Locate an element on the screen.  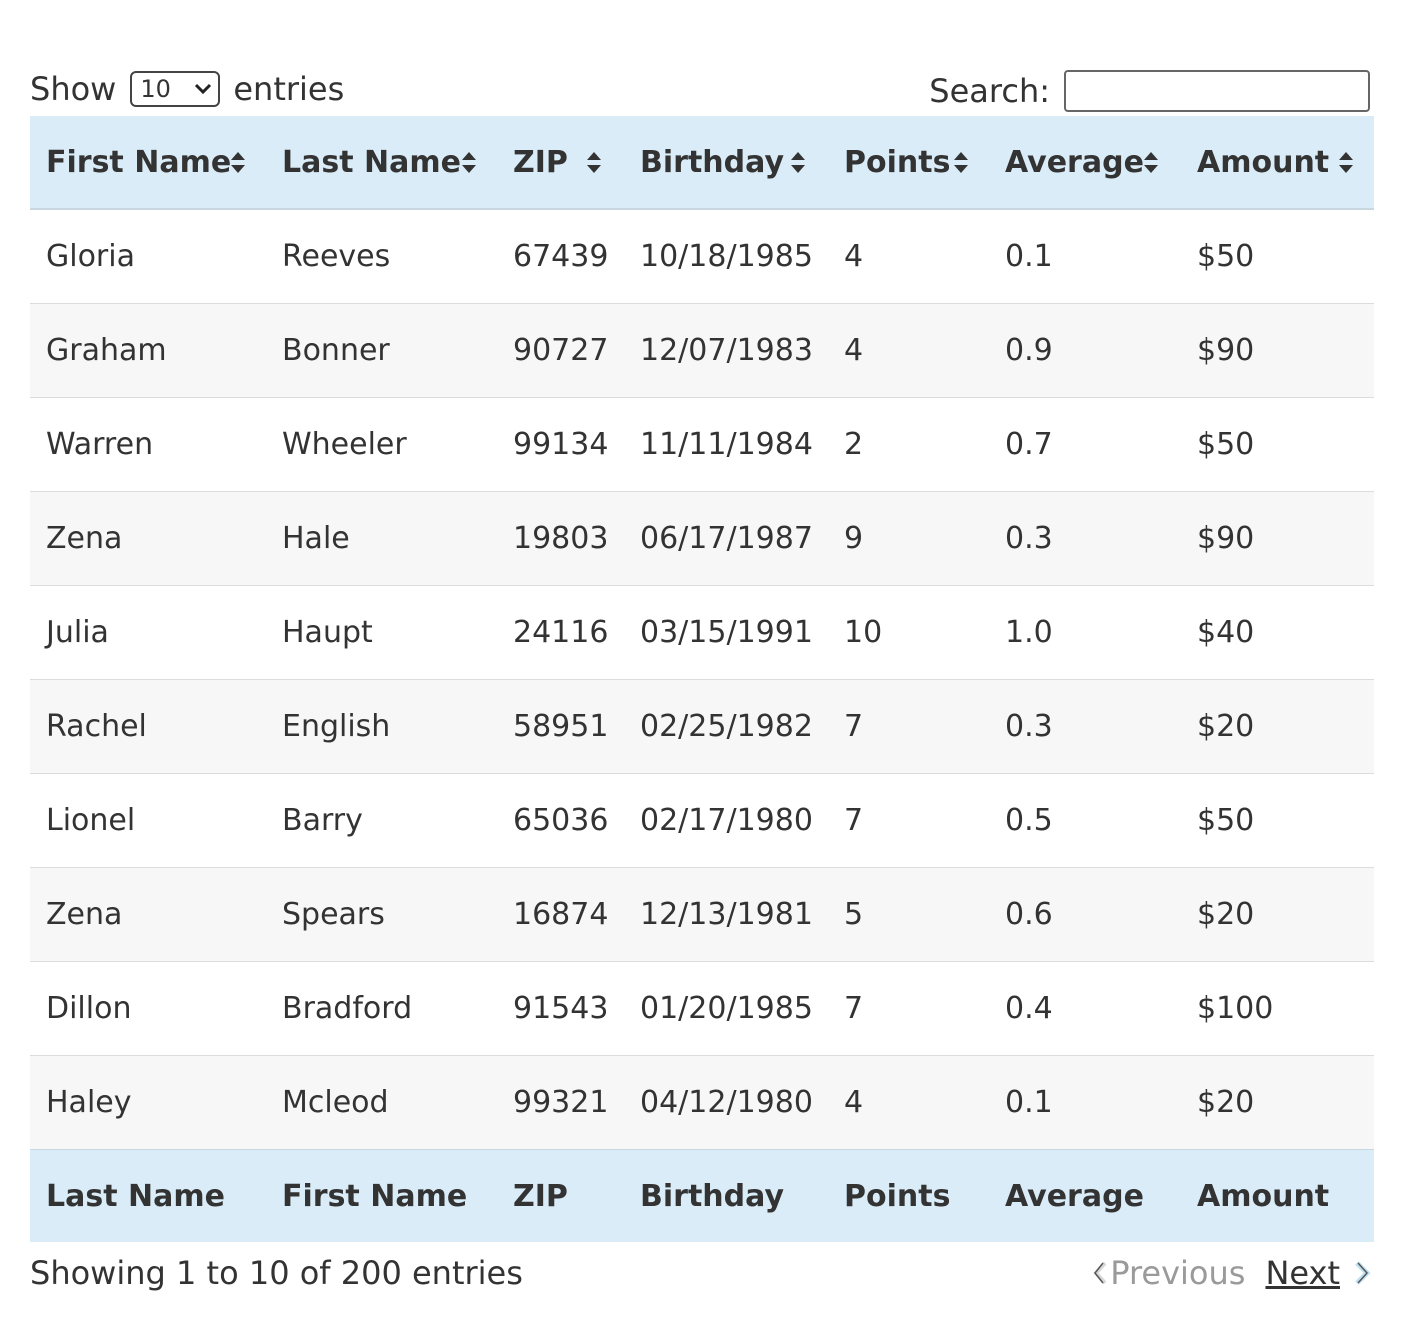
cell-last-name: Wheeler is located at coordinates (381, 444).